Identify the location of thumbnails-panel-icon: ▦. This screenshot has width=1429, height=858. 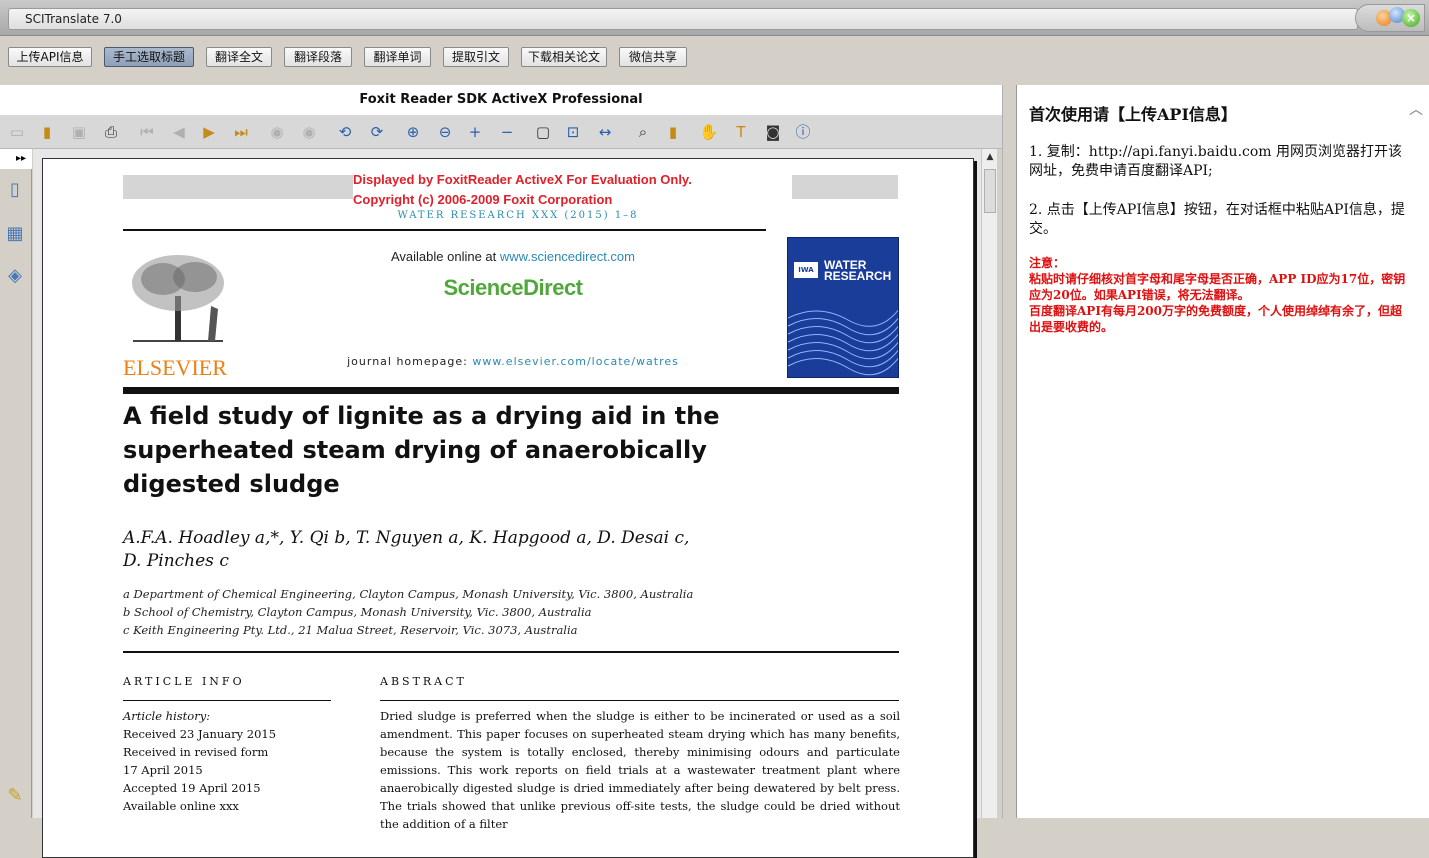
(15, 235).